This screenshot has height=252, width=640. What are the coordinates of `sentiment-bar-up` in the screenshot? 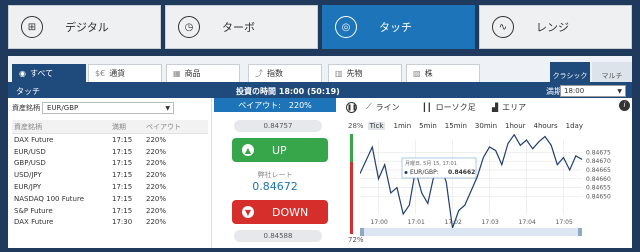 It's located at (351, 148).